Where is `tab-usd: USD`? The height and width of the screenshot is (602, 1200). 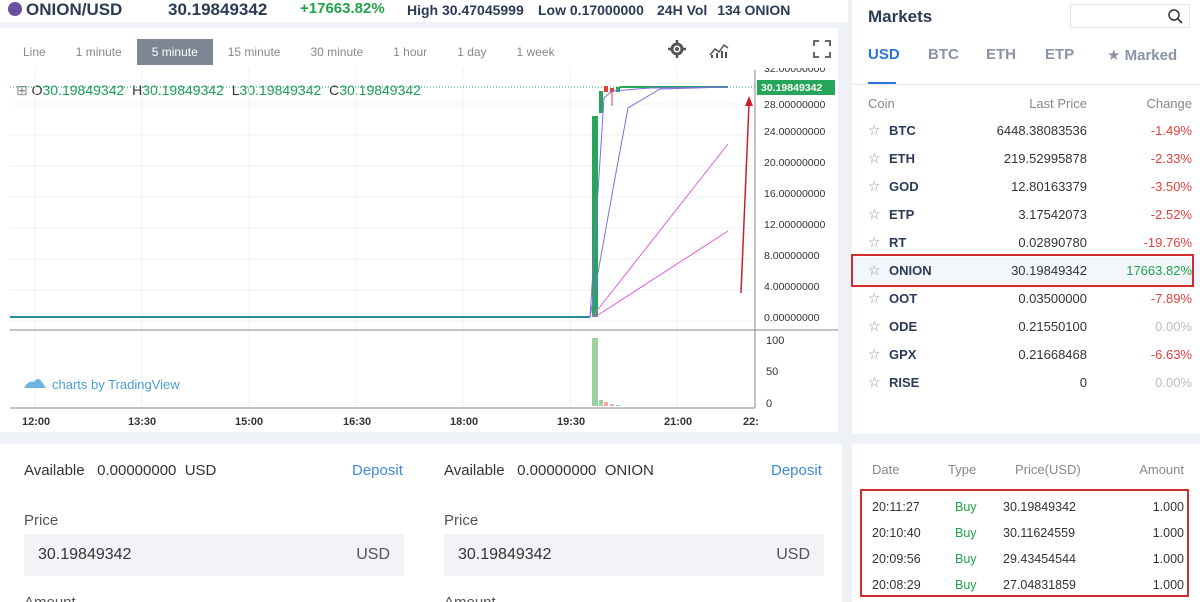 tab-usd: USD is located at coordinates (884, 54).